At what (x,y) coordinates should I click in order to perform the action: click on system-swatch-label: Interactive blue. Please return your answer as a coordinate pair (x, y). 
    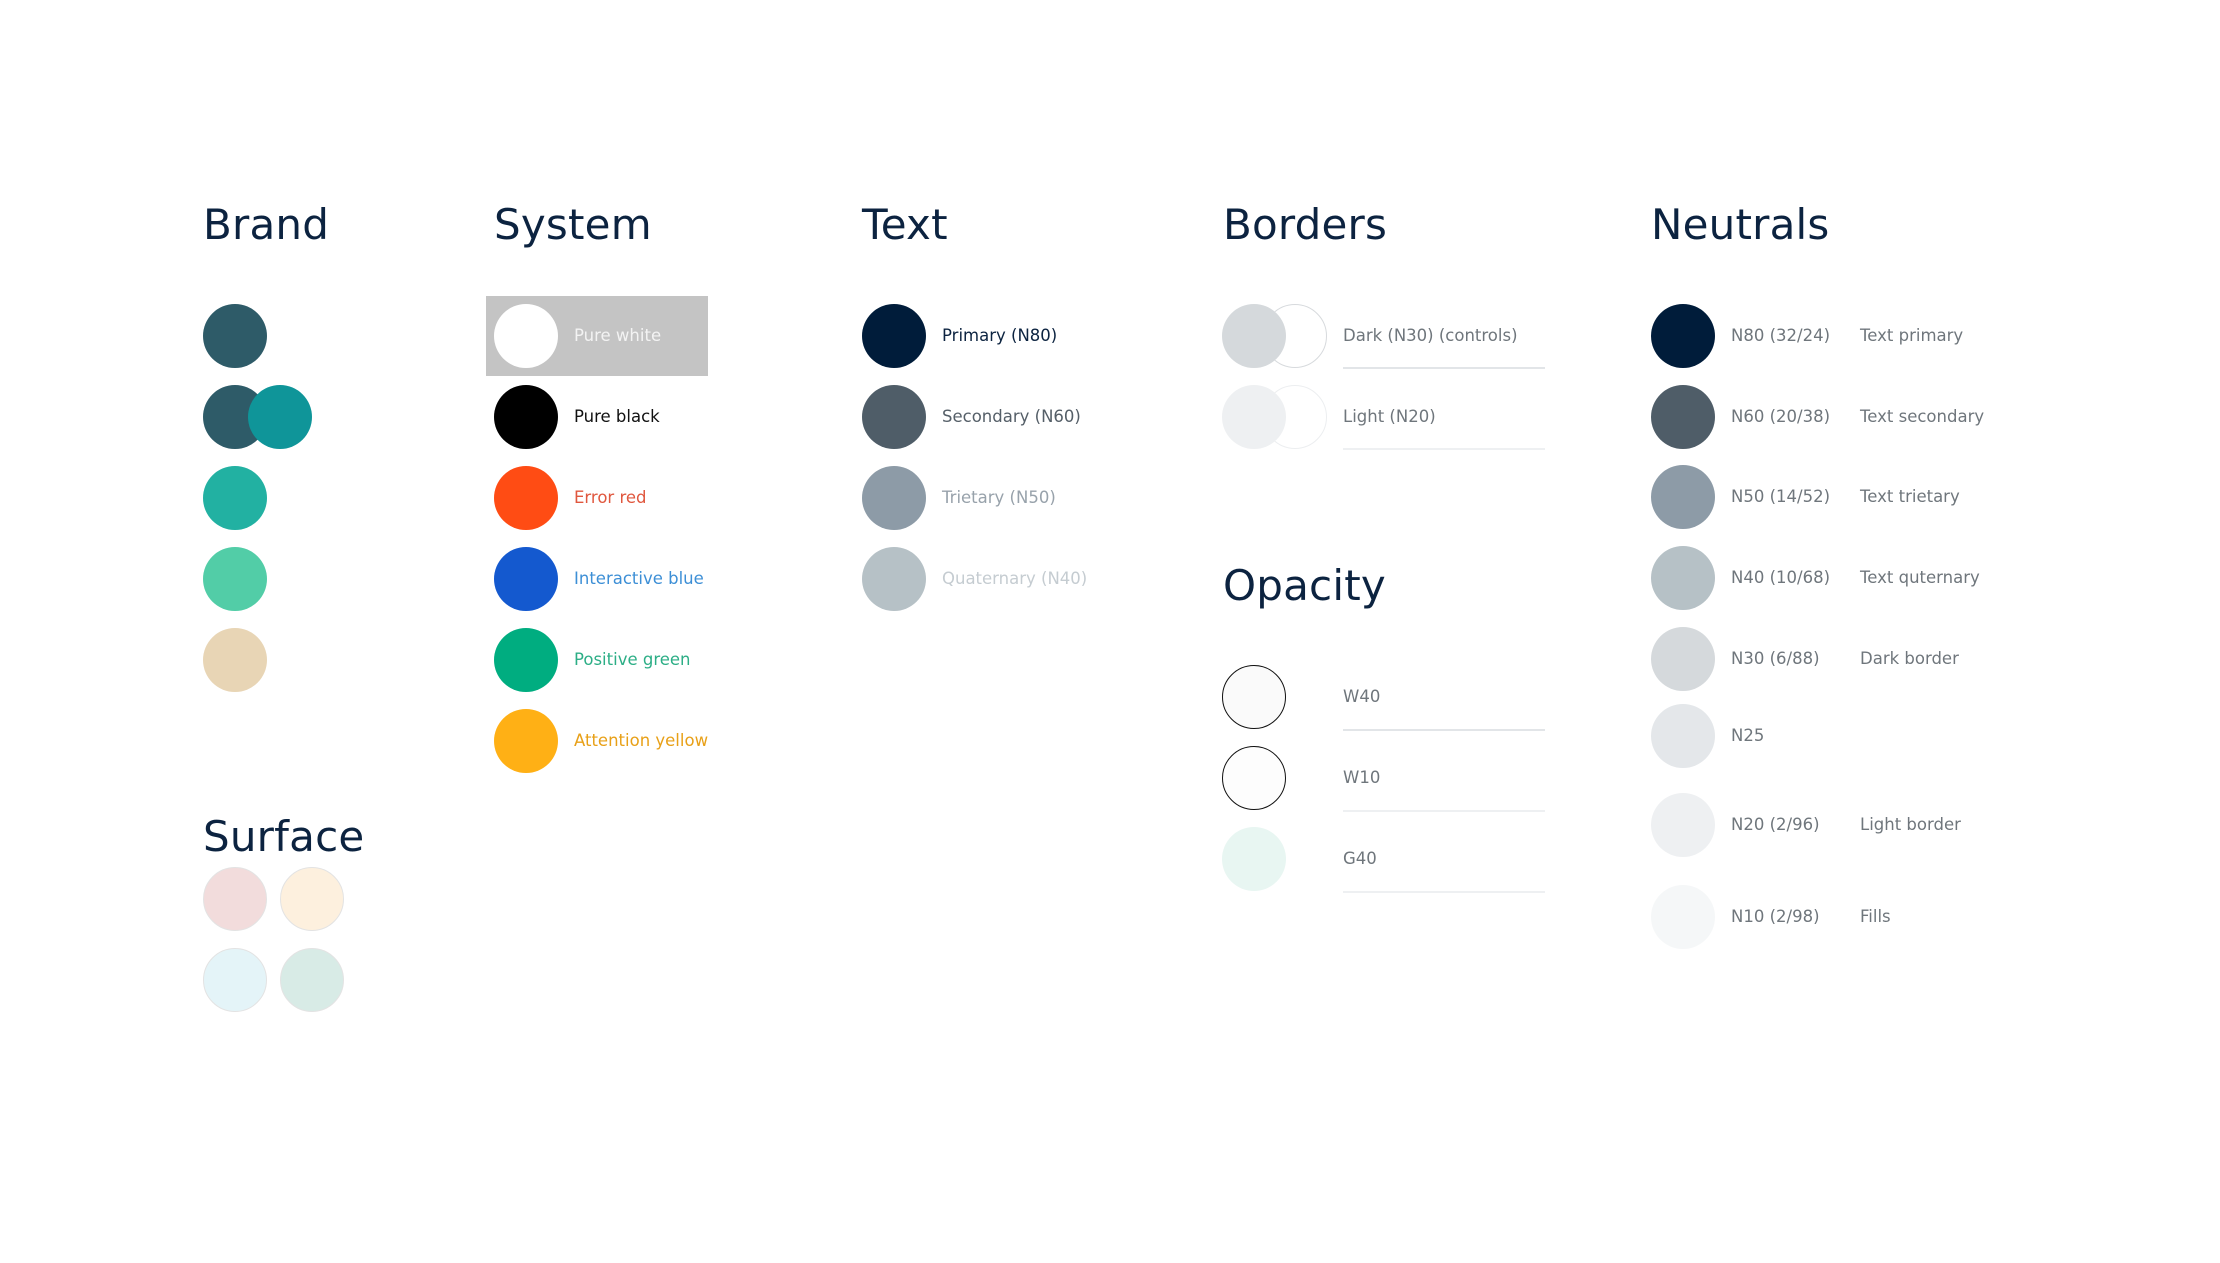
    Looking at the image, I should click on (639, 578).